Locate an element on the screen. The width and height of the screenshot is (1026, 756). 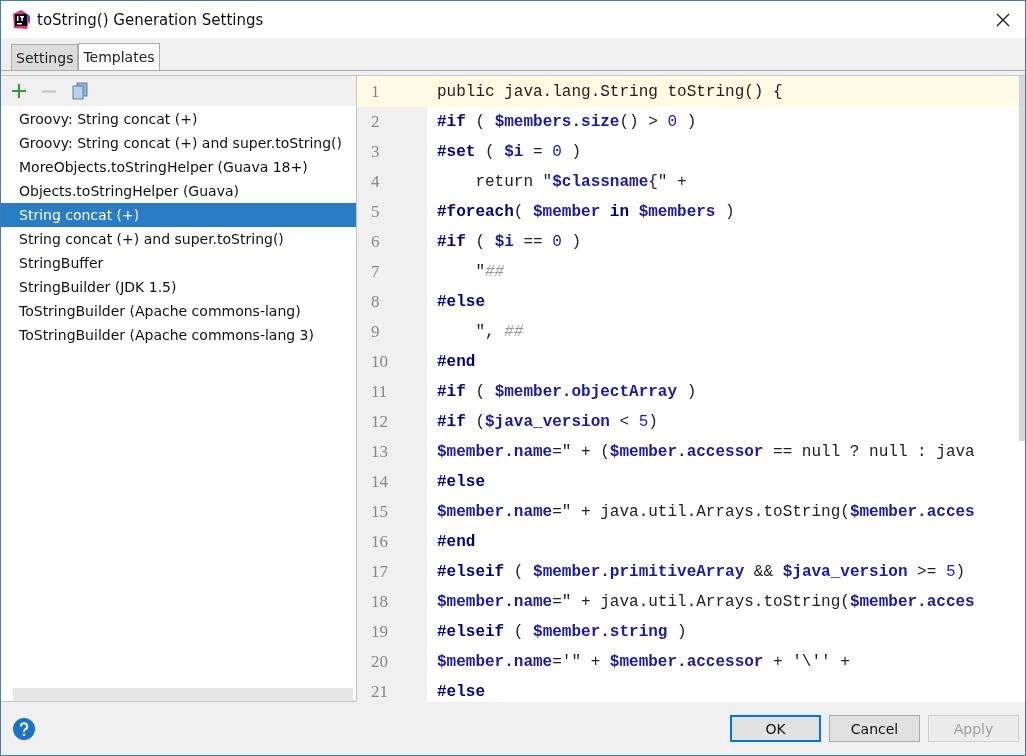
directive-keyword: in is located at coordinates (619, 212).